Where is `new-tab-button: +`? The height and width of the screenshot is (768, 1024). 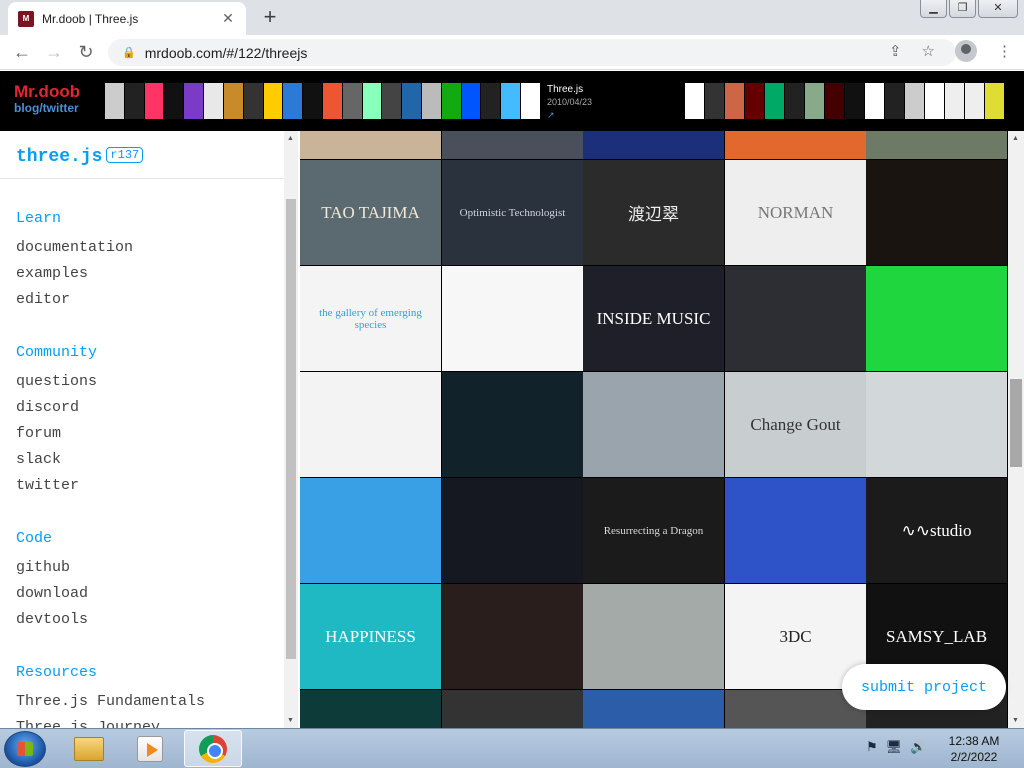 new-tab-button: + is located at coordinates (270, 18).